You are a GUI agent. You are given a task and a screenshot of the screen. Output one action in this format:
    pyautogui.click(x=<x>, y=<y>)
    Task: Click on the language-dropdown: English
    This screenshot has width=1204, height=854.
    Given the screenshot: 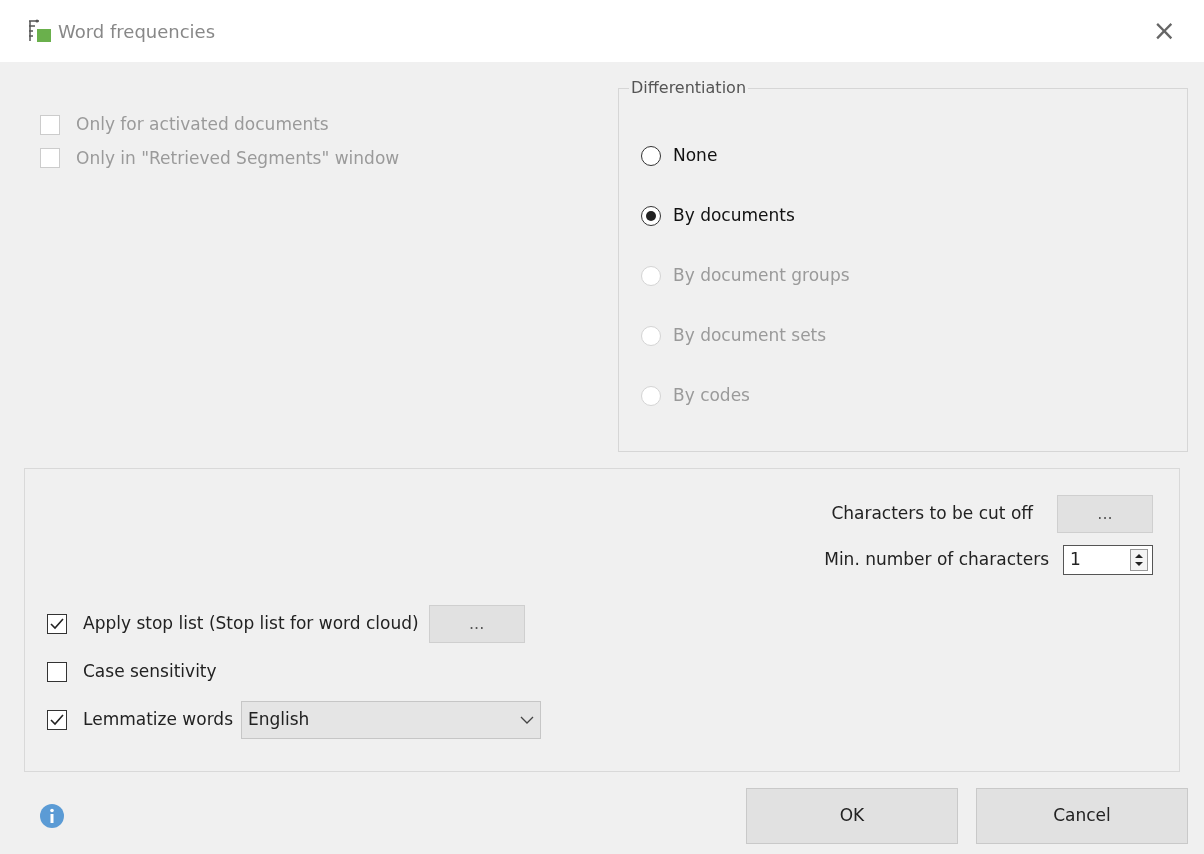 What is the action you would take?
    pyautogui.click(x=391, y=720)
    